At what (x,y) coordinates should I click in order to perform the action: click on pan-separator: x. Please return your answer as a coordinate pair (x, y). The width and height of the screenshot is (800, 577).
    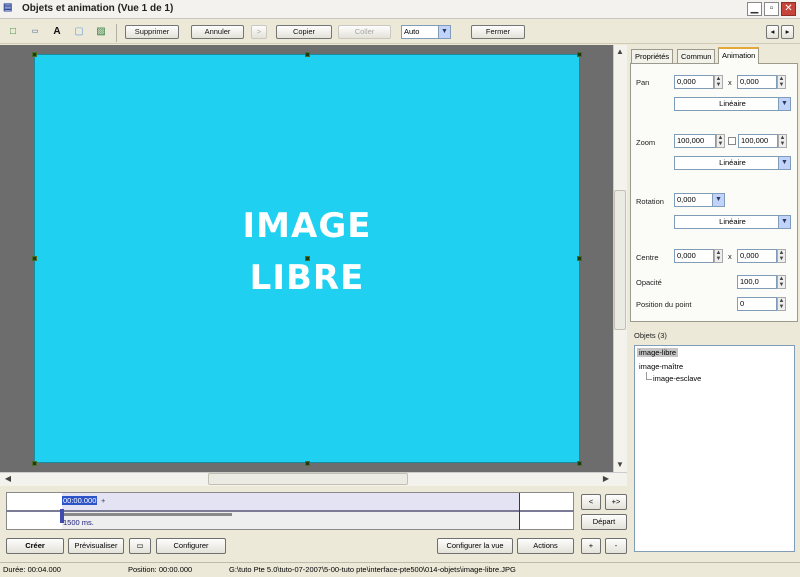
    Looking at the image, I should click on (730, 82).